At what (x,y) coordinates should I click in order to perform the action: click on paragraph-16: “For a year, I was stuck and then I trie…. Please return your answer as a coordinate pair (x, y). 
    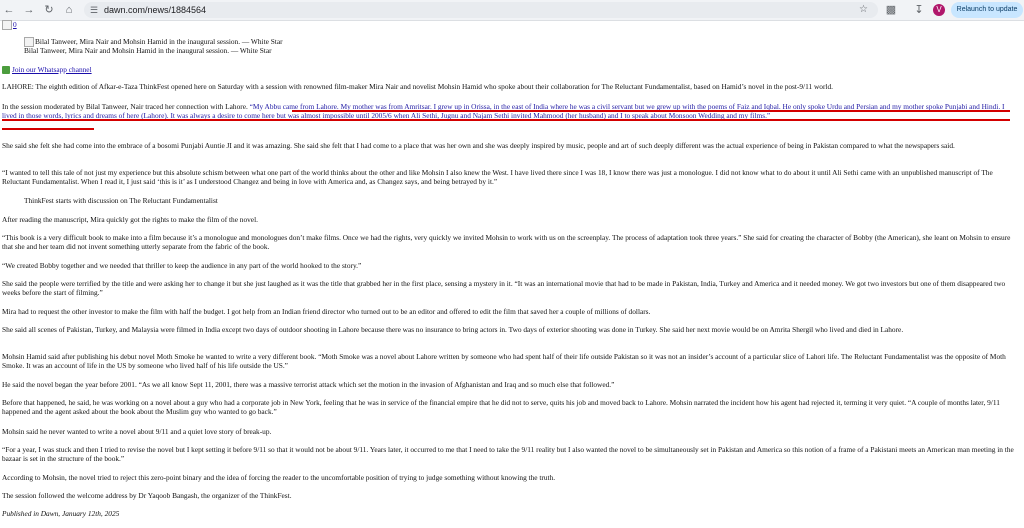
    Looking at the image, I should click on (508, 454).